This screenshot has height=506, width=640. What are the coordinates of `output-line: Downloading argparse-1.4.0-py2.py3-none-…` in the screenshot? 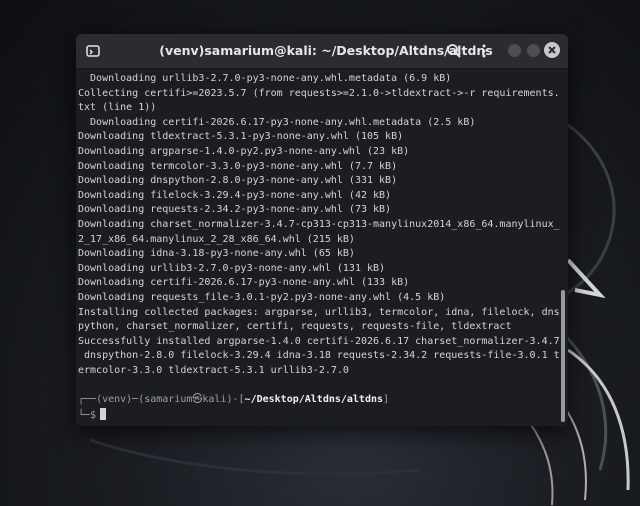 It's located at (244, 151).